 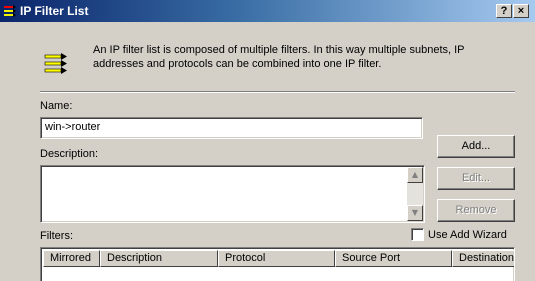 I want to click on description-textarea: ▲ ▼, so click(x=232, y=194).